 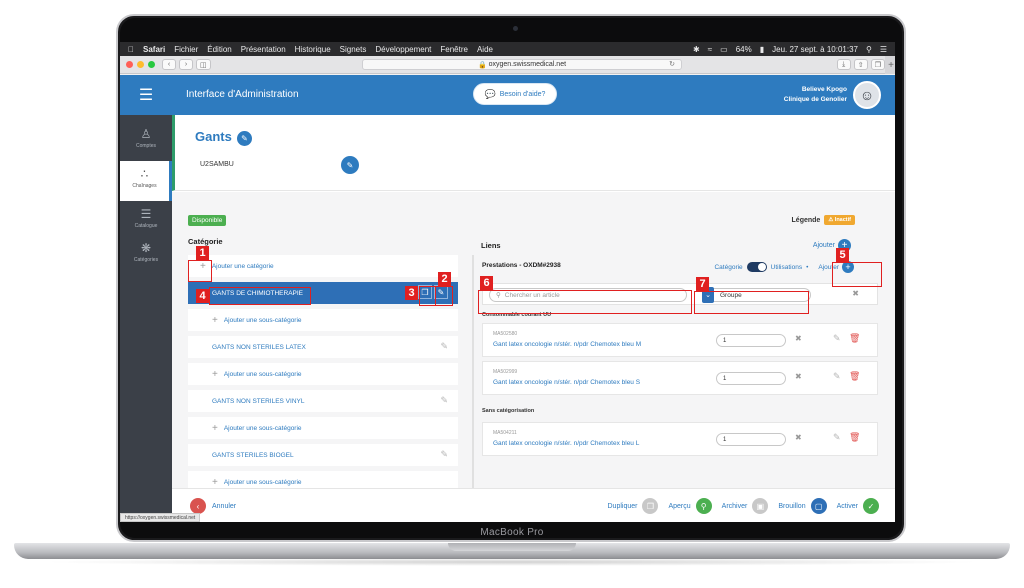 What do you see at coordinates (871, 506) in the screenshot?
I see `check-icon: ✓` at bounding box center [871, 506].